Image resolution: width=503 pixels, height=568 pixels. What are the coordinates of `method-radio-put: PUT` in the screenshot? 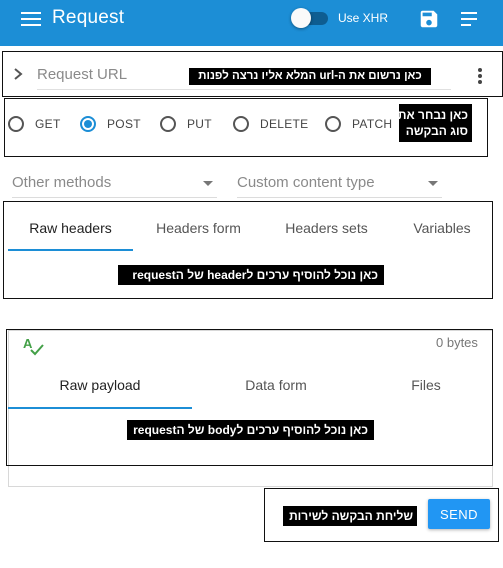 It's located at (186, 124).